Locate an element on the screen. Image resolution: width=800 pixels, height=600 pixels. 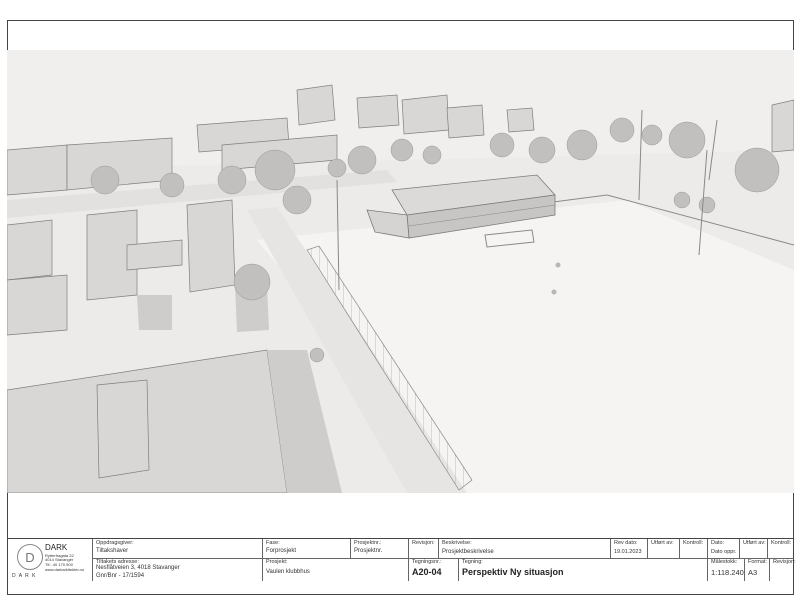
phase-cell: Fase: Forprosjekt is located at coordinates (306, 548).